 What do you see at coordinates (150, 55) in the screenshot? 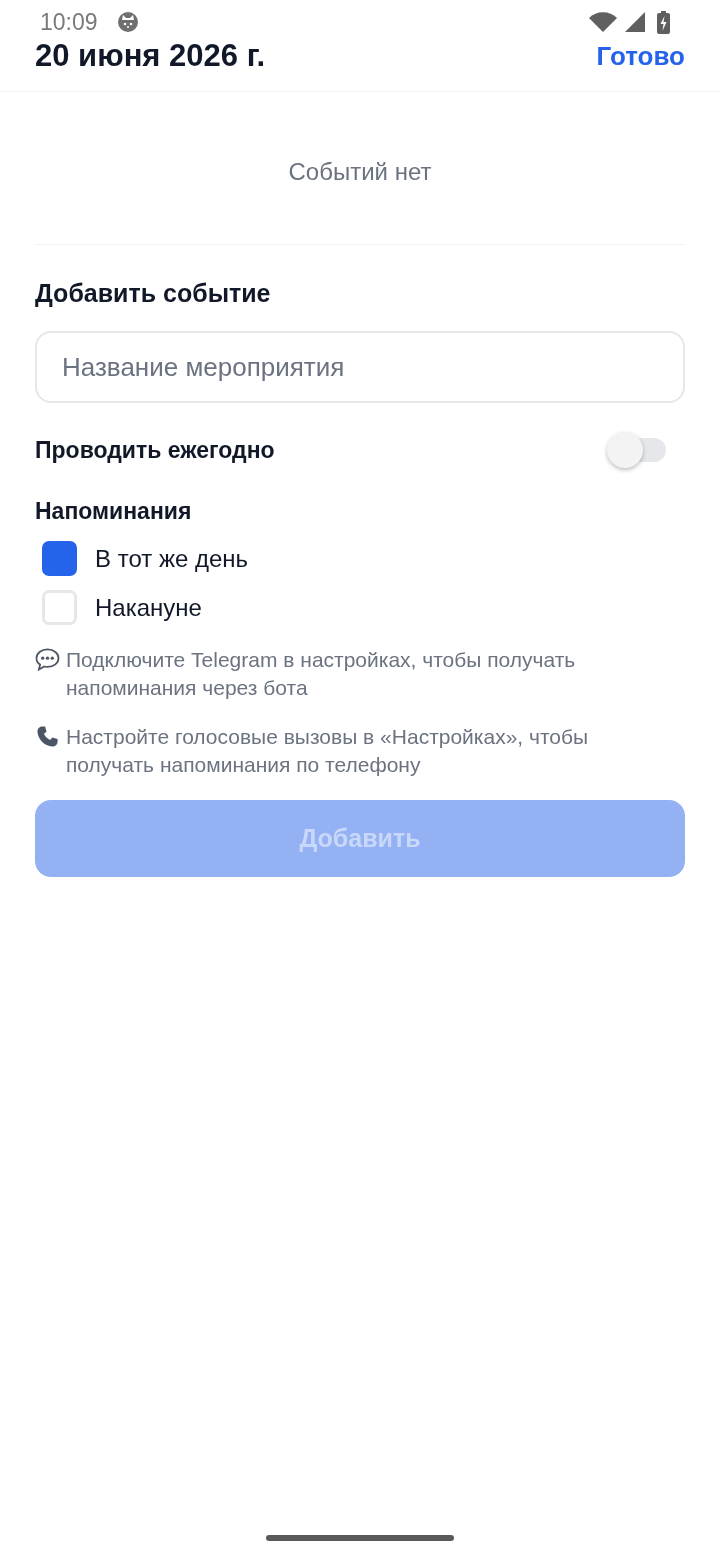
I see `date-title: 20 июня 2026 г.` at bounding box center [150, 55].